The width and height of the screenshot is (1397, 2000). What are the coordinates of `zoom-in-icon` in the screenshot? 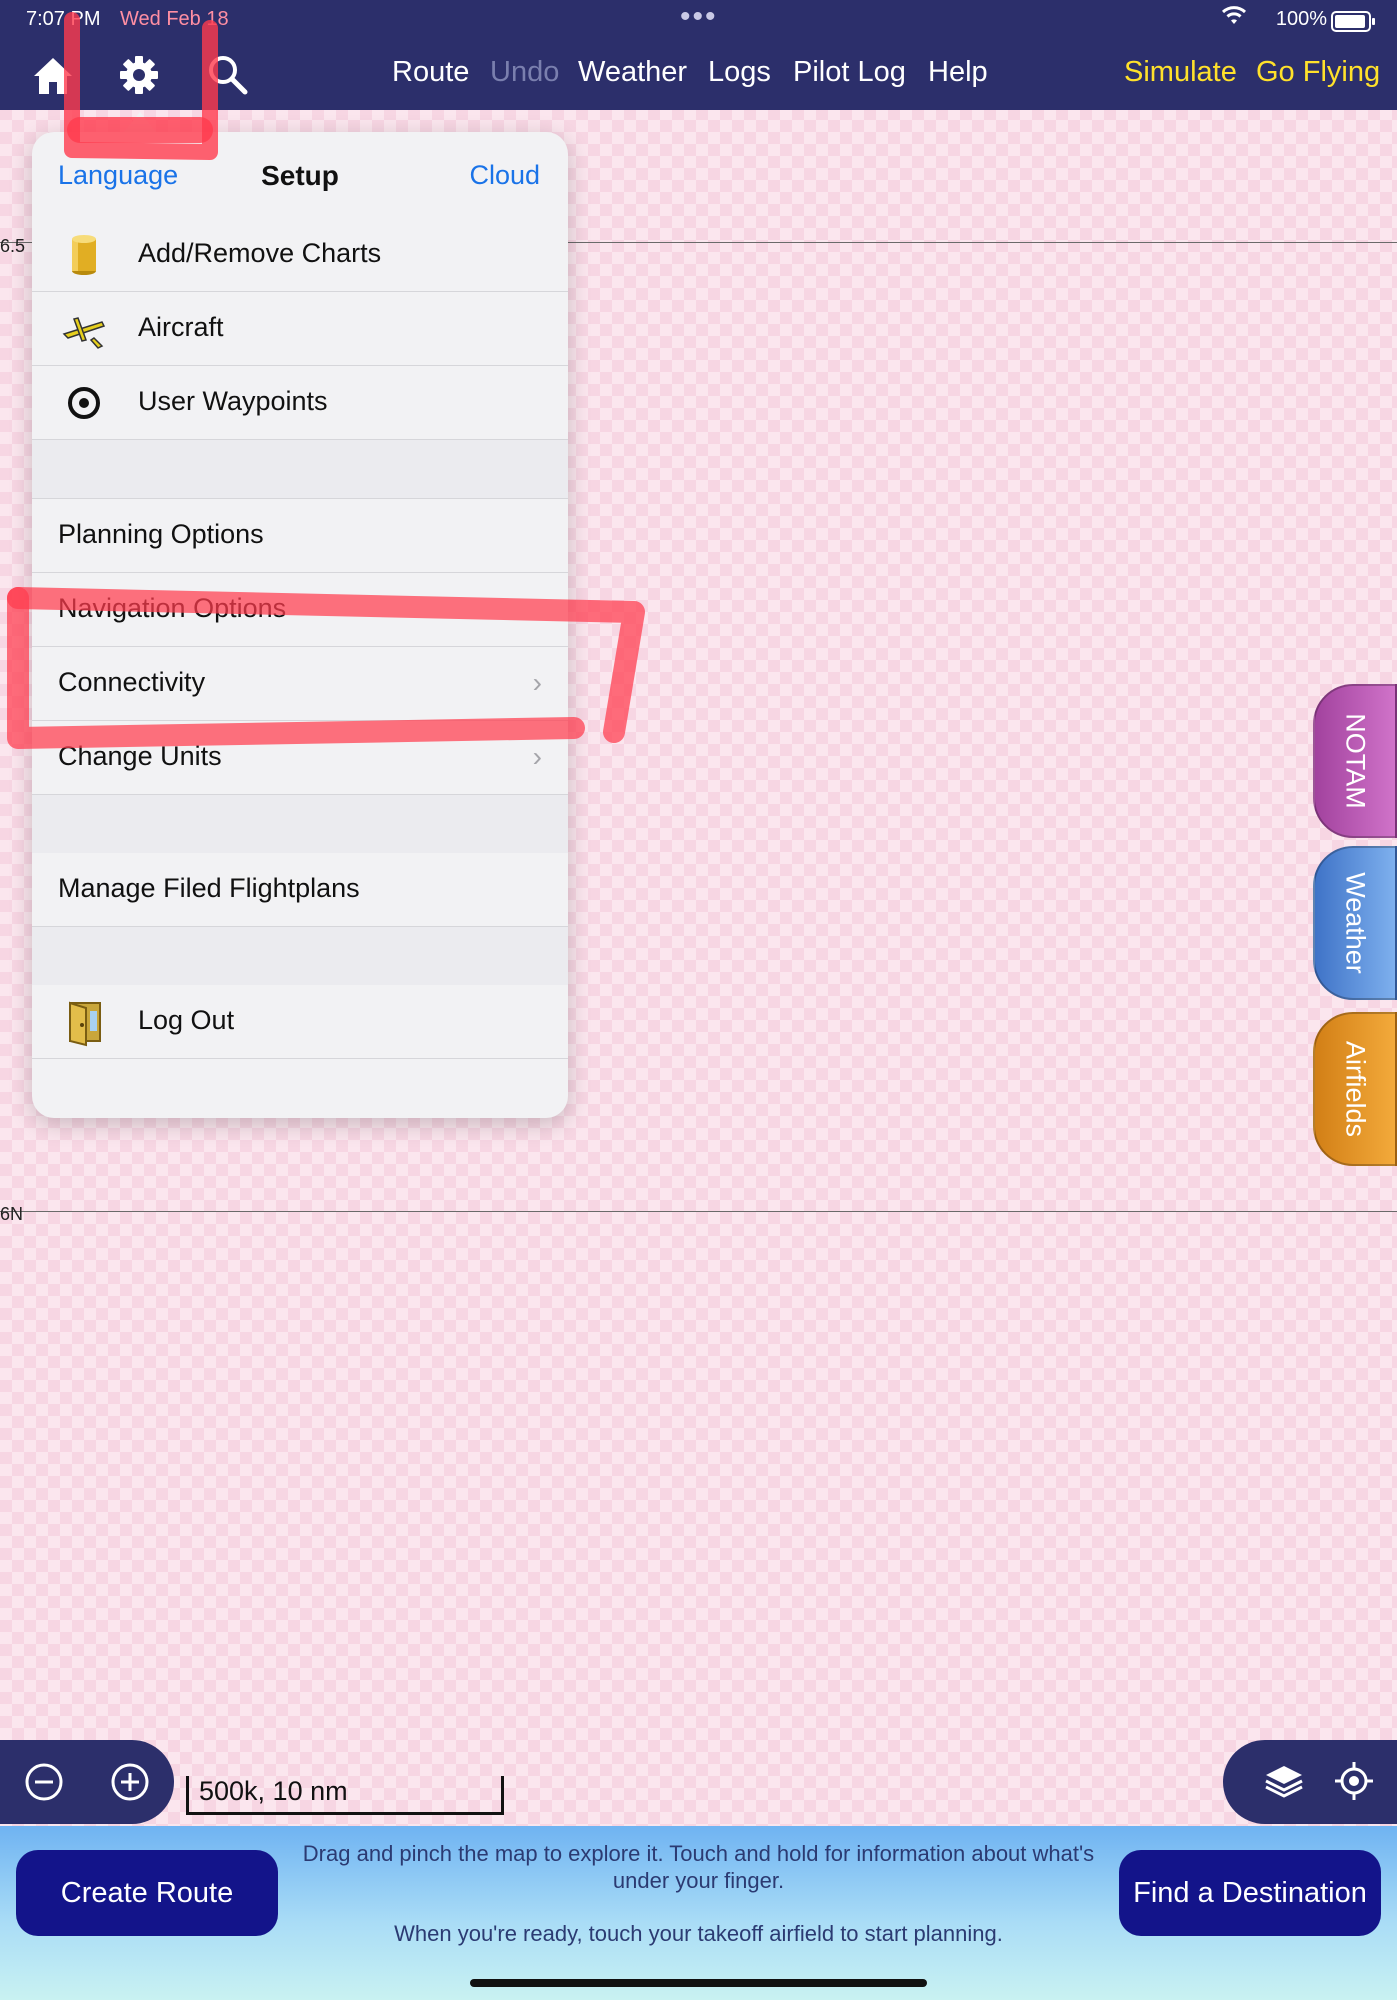 It's located at (130, 1782).